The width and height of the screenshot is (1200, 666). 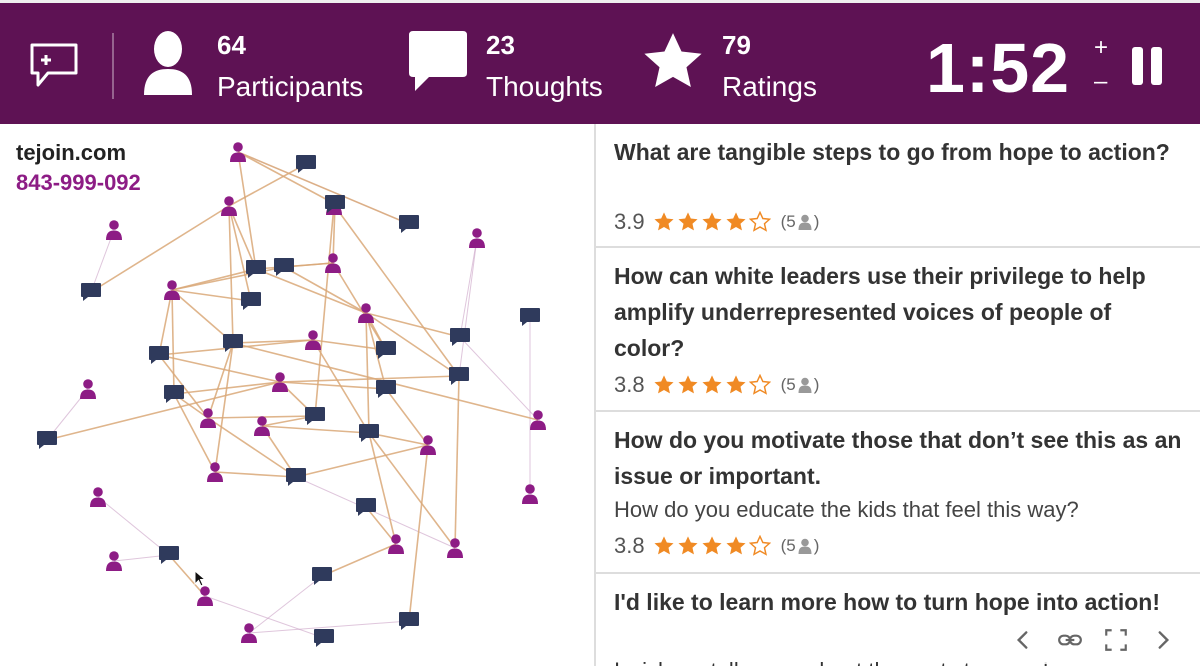 I want to click on fullscreen-button, so click(x=1116, y=640).